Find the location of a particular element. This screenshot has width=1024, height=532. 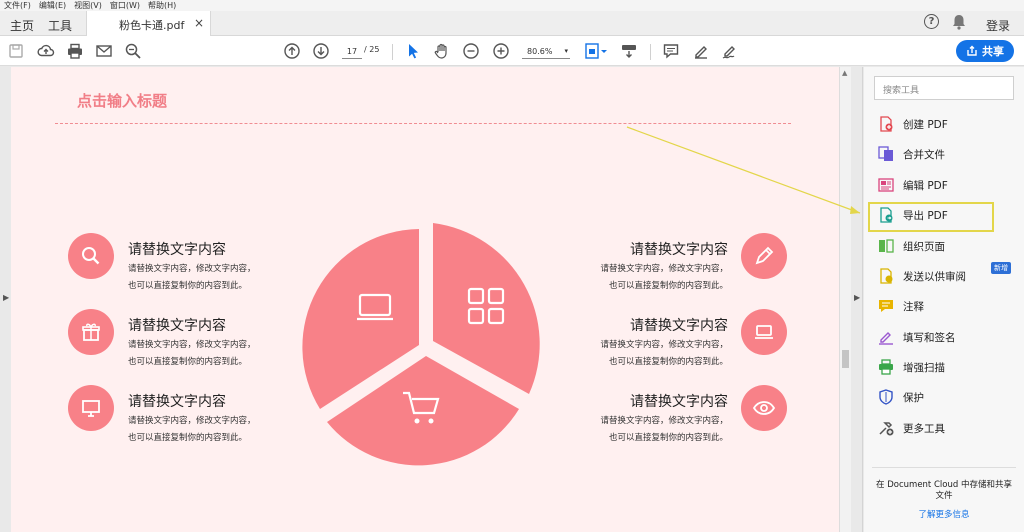

zoom-level-select: 80.6% ▾ is located at coordinates (546, 51).